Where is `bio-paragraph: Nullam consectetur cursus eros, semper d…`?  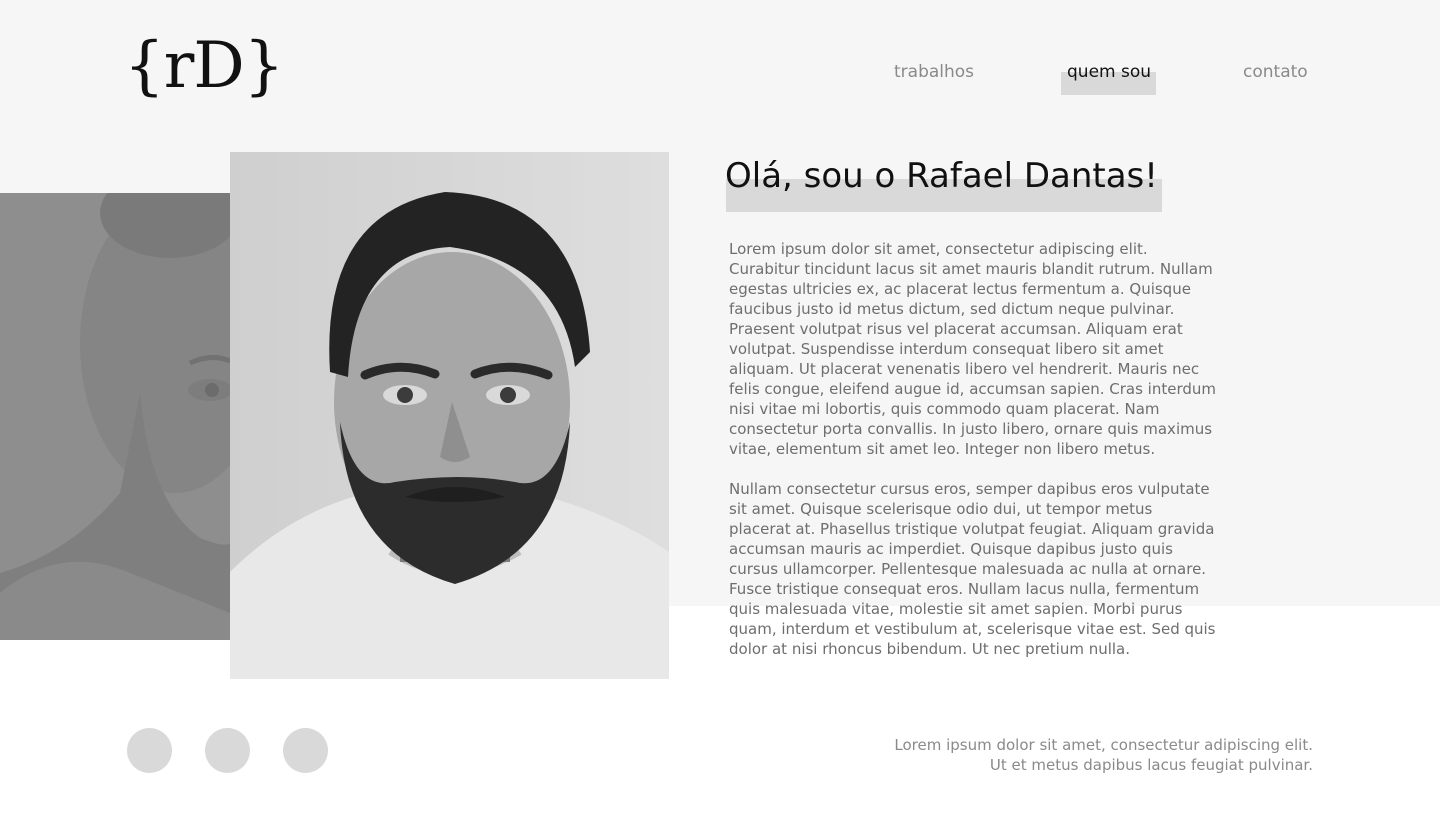 bio-paragraph: Nullam consectetur cursus eros, semper d… is located at coordinates (972, 569).